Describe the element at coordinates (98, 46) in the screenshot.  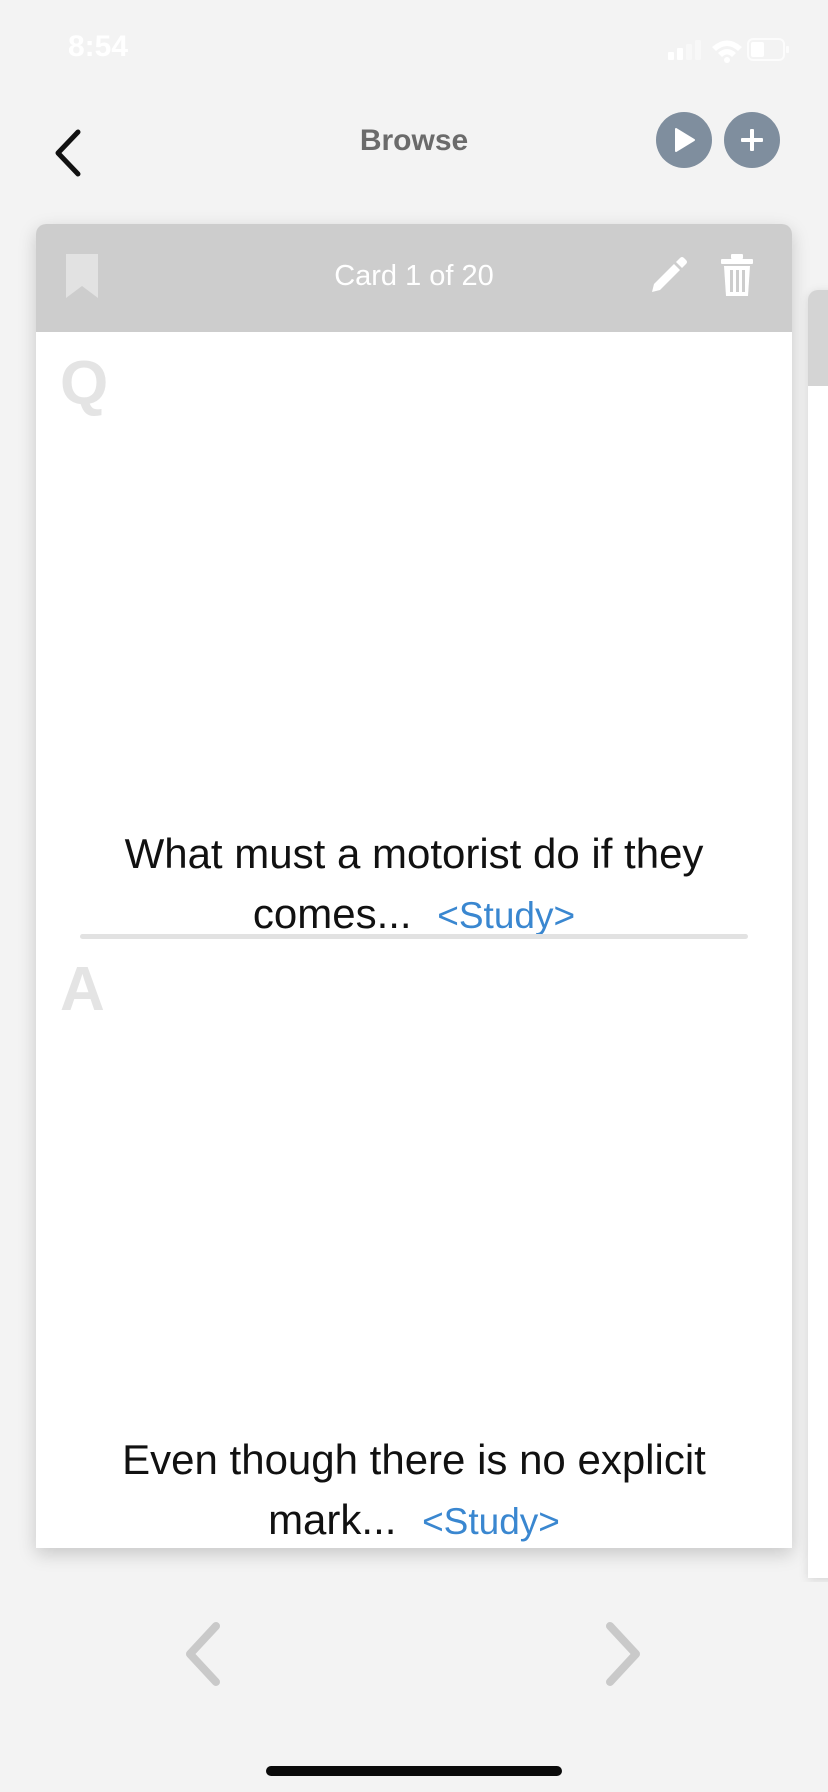
I see `status-time: 8:54` at that location.